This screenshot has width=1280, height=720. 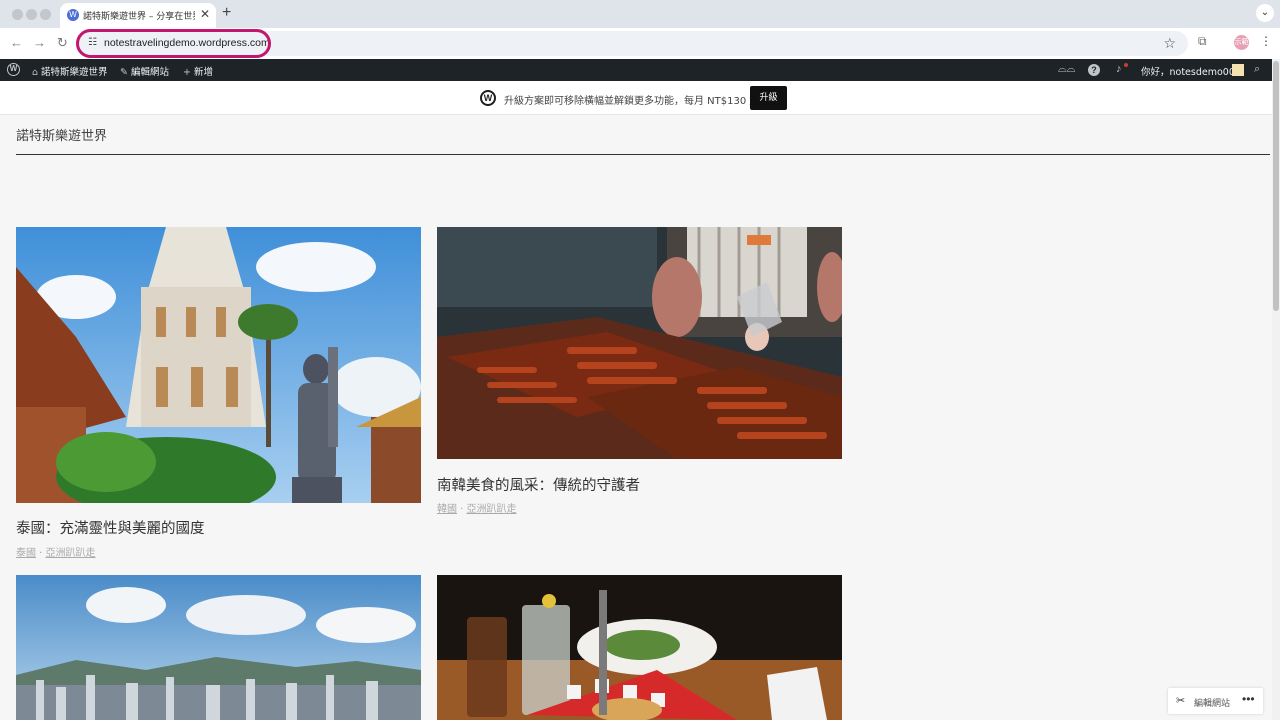 I want to click on browser-menu-icon: ⋮, so click(x=1266, y=41).